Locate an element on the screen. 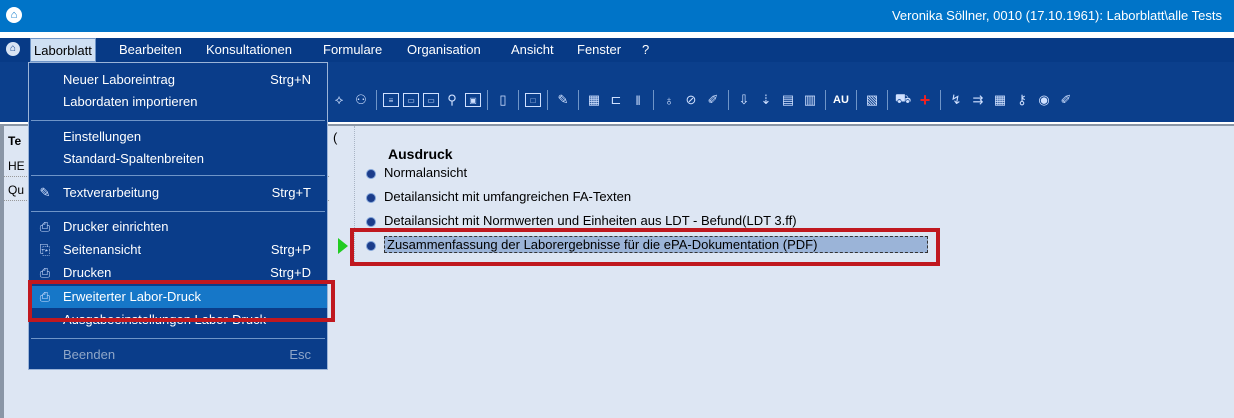 The height and width of the screenshot is (418, 1234). form-icon: ≡ is located at coordinates (391, 100).